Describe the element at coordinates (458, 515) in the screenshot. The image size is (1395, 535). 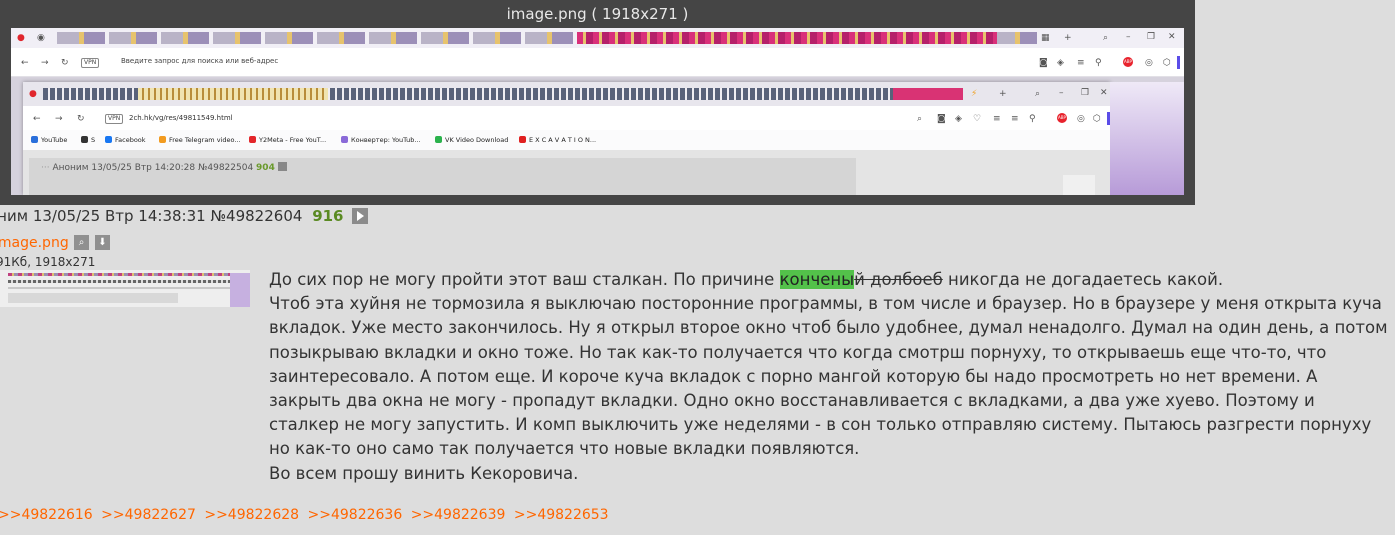
I see `reply-link: >>49822639` at that location.